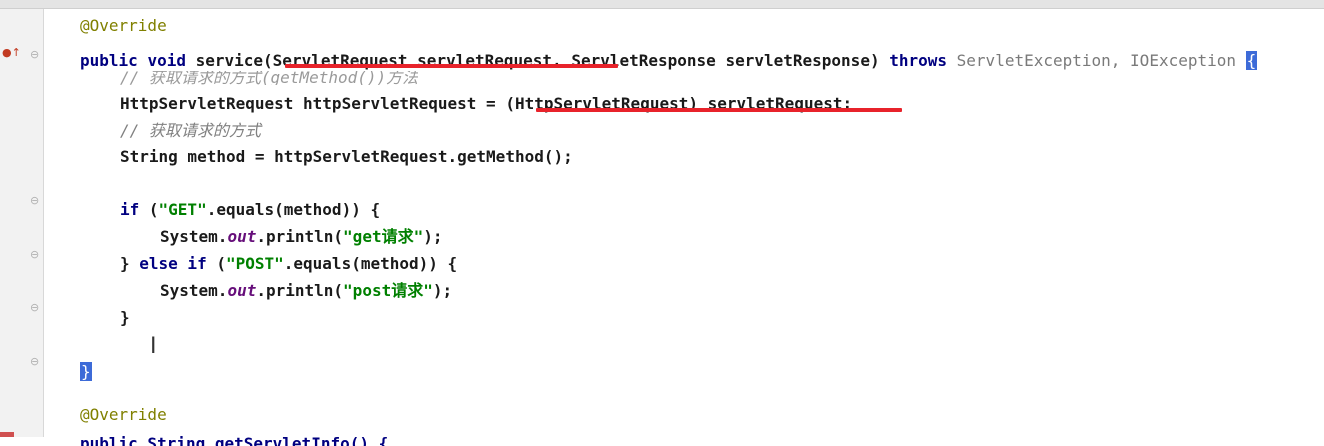 This screenshot has height=446, width=1324. Describe the element at coordinates (166, 60) in the screenshot. I see `keyword-void: void` at that location.